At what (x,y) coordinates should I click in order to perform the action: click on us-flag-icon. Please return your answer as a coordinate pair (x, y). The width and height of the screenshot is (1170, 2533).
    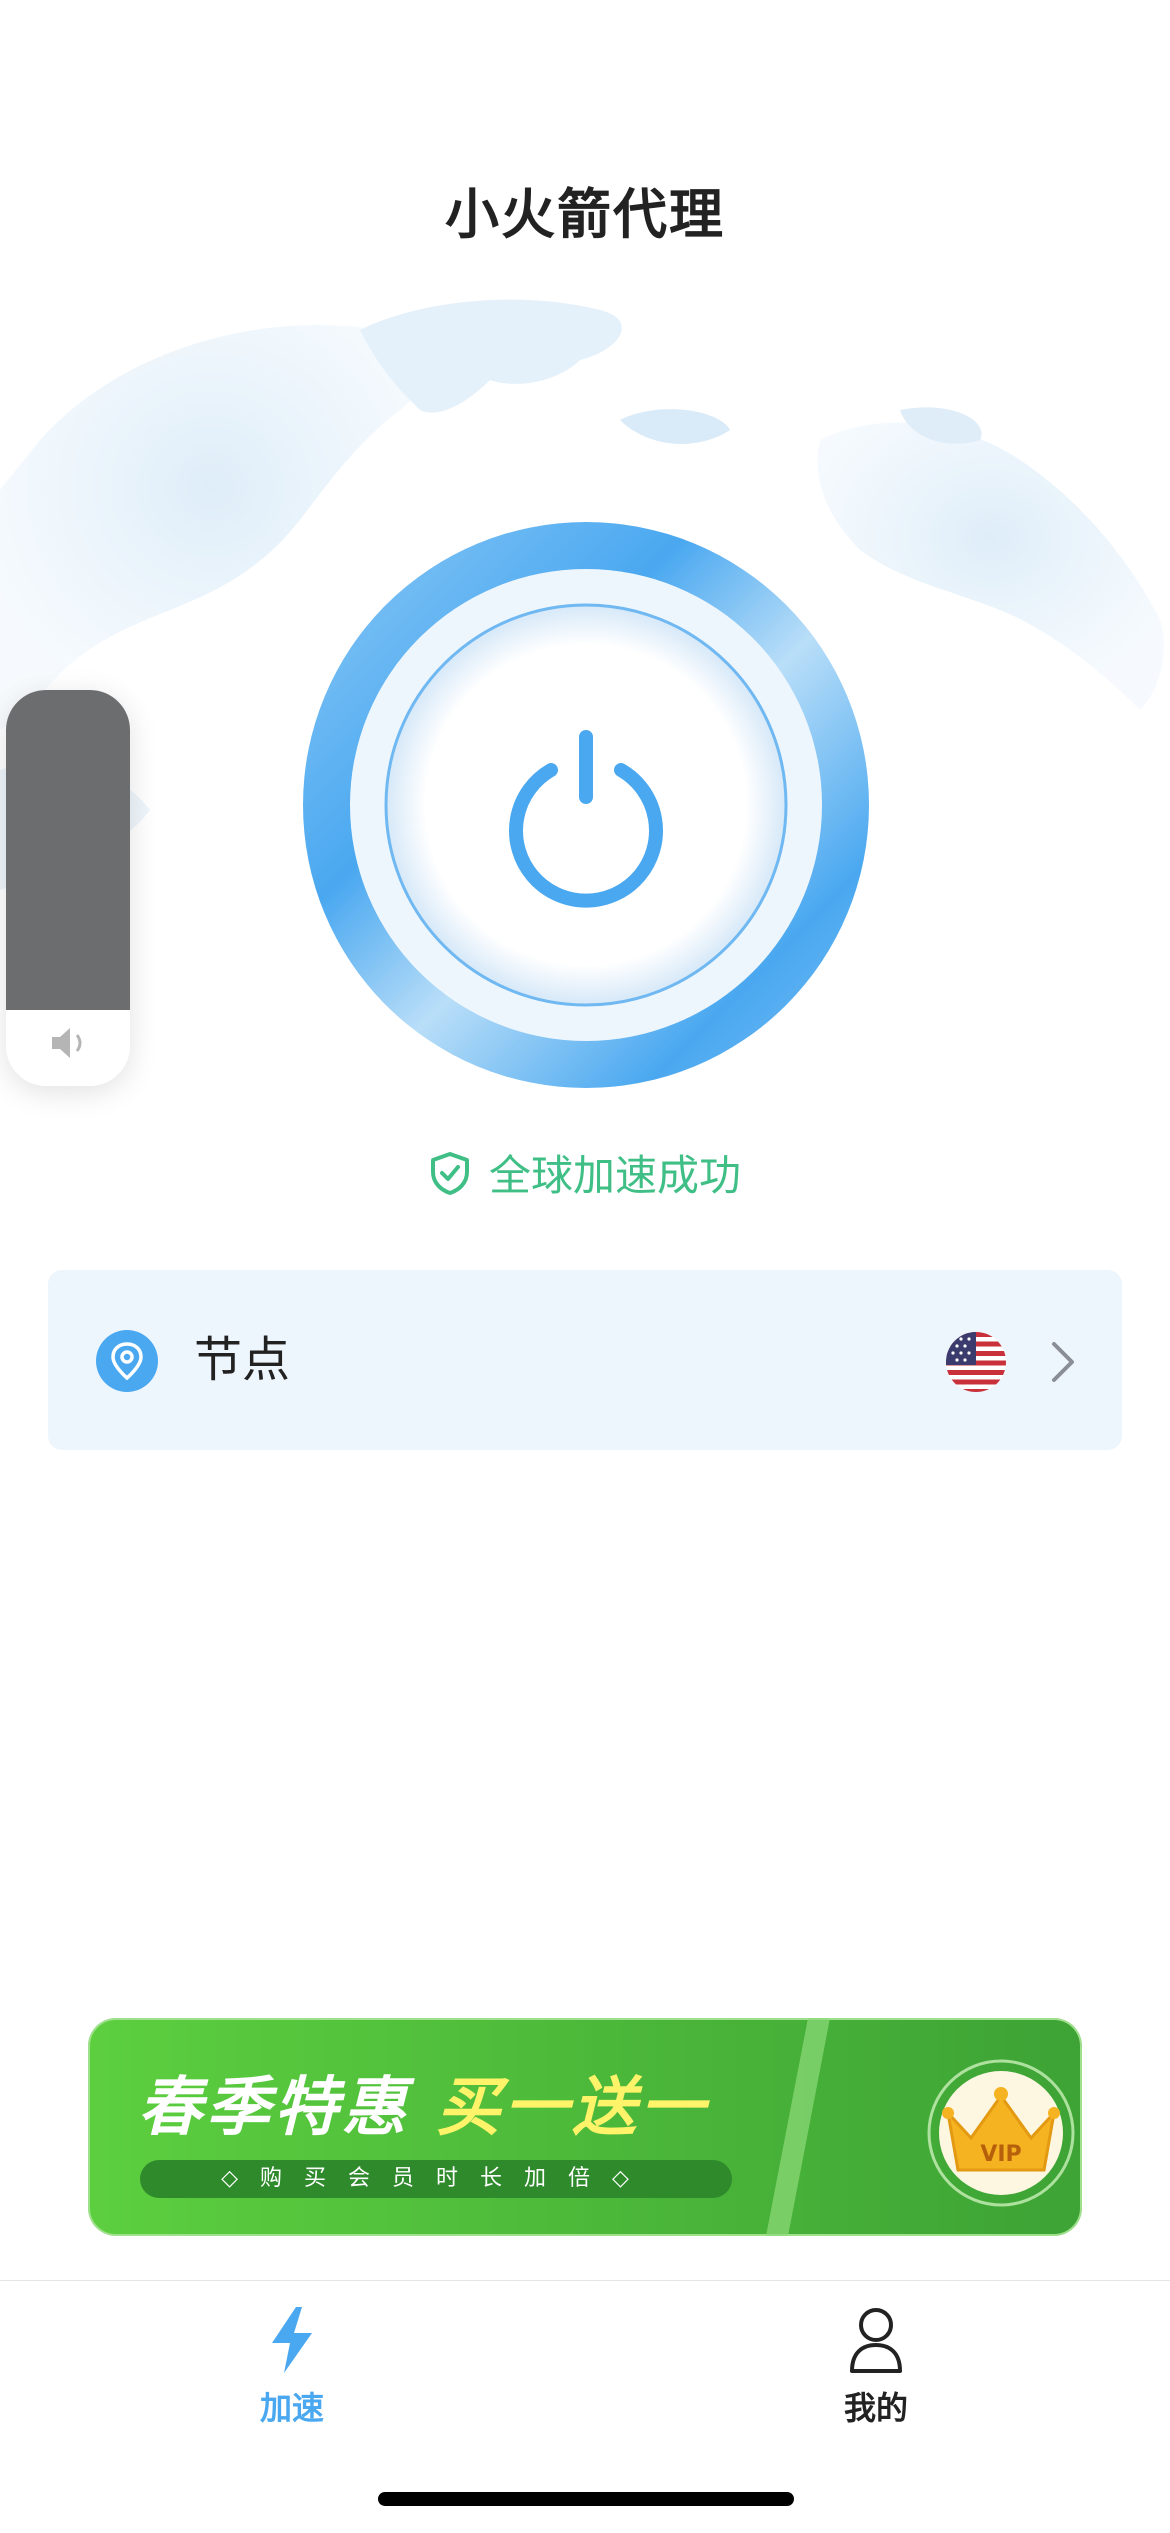
    Looking at the image, I should click on (976, 1362).